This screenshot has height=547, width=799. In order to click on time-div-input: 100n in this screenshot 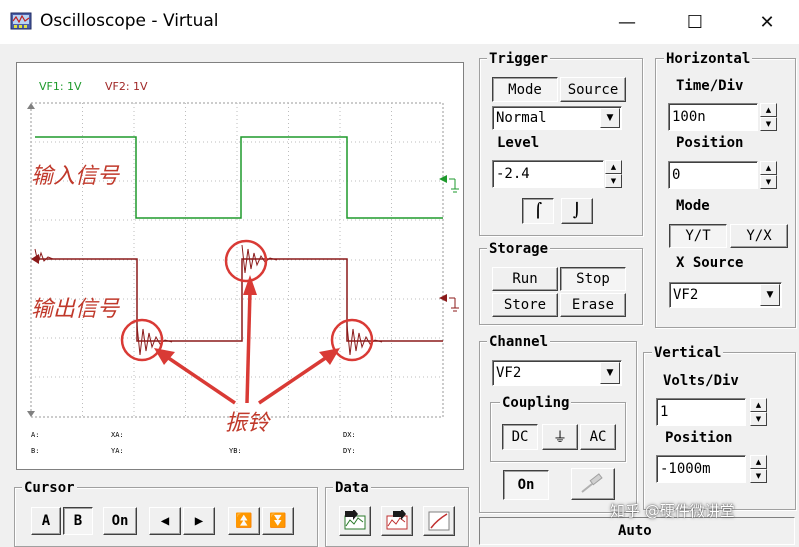, I will do `click(713, 117)`.